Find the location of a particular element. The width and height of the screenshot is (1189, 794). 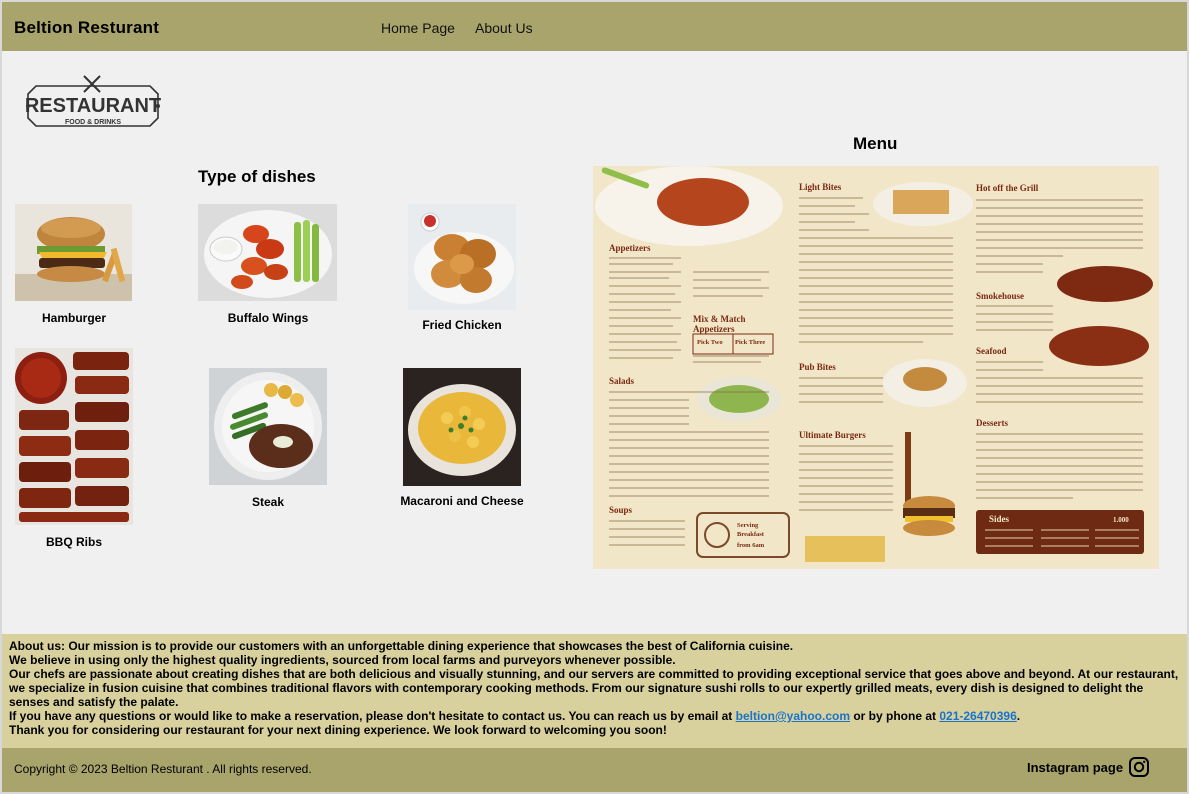

menu-pick-two: Pick Two is located at coordinates (710, 342).